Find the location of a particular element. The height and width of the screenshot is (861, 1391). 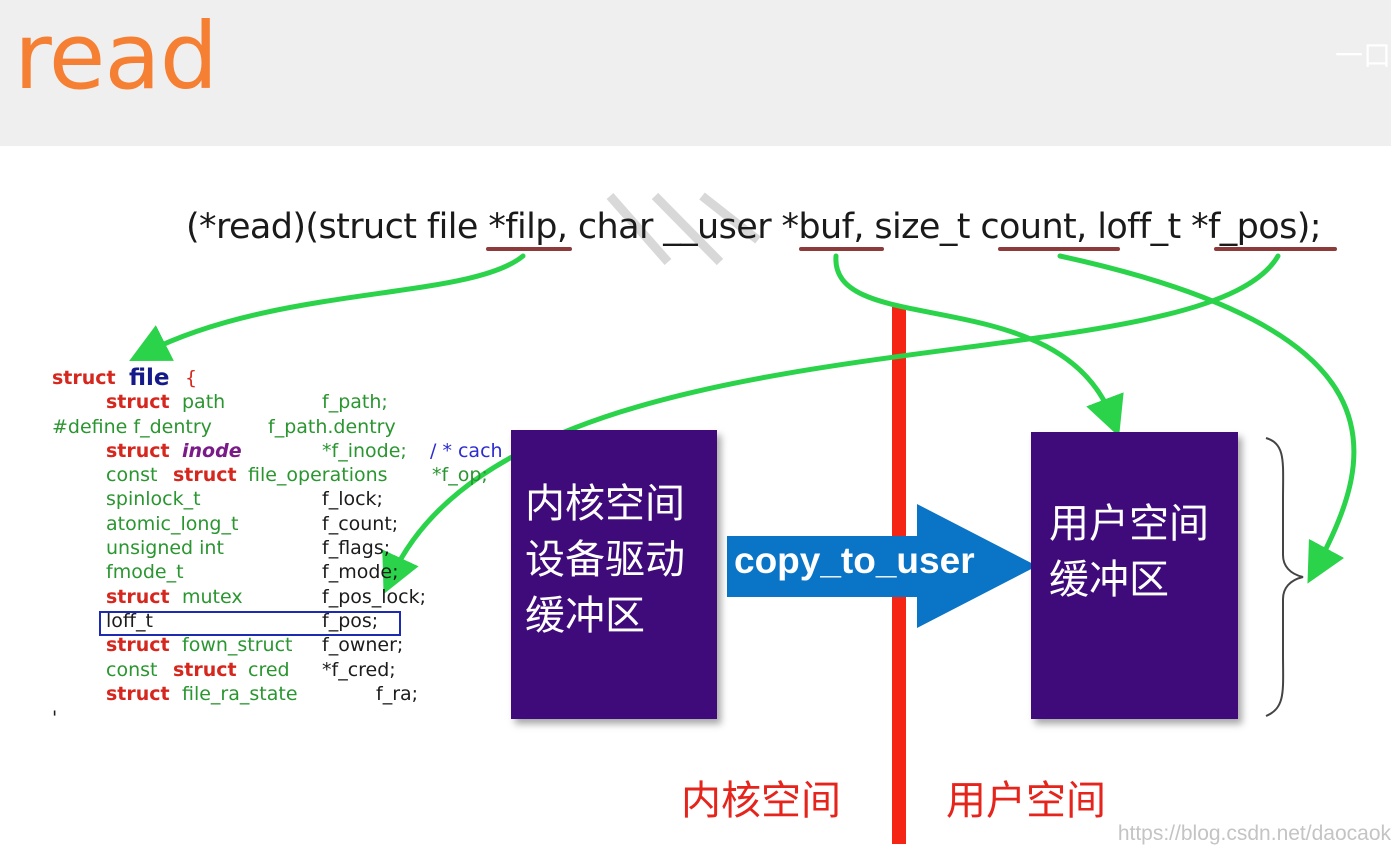

code-token: file is located at coordinates (149, 378).